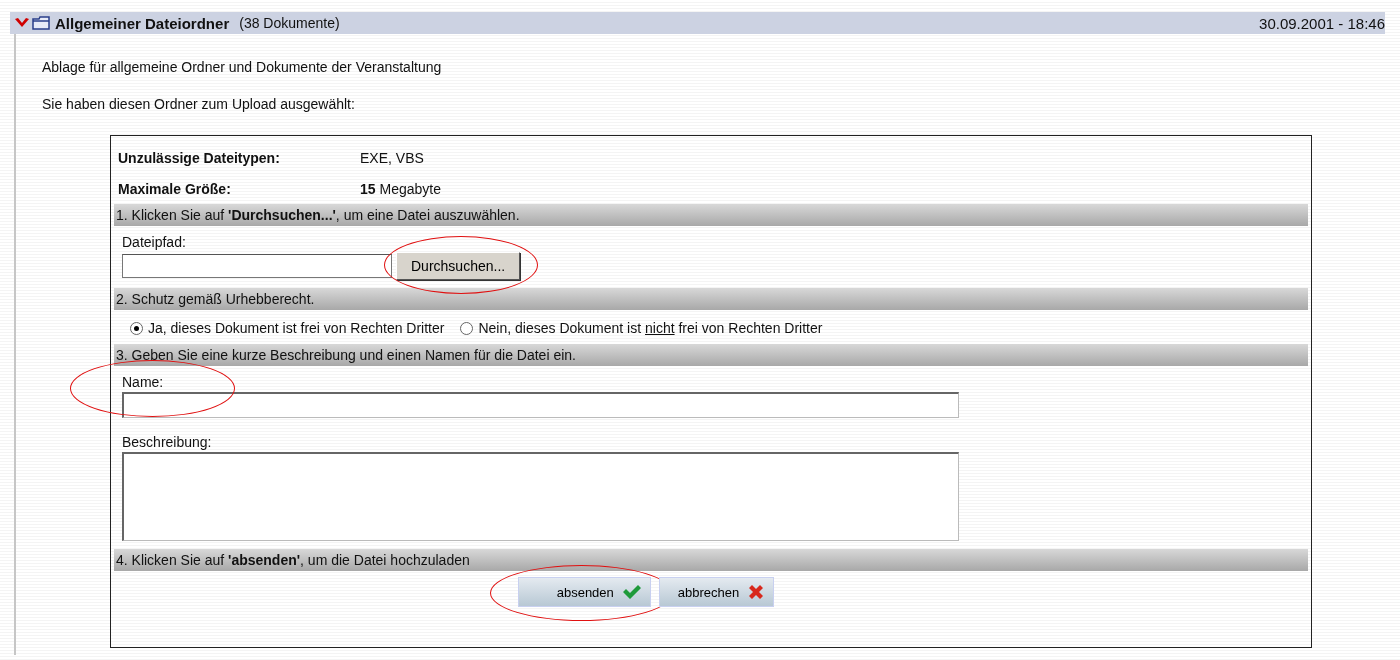 This screenshot has width=1400, height=660. Describe the element at coordinates (142, 23) in the screenshot. I see `folder-title: Allgemeiner Dateiordner` at that location.